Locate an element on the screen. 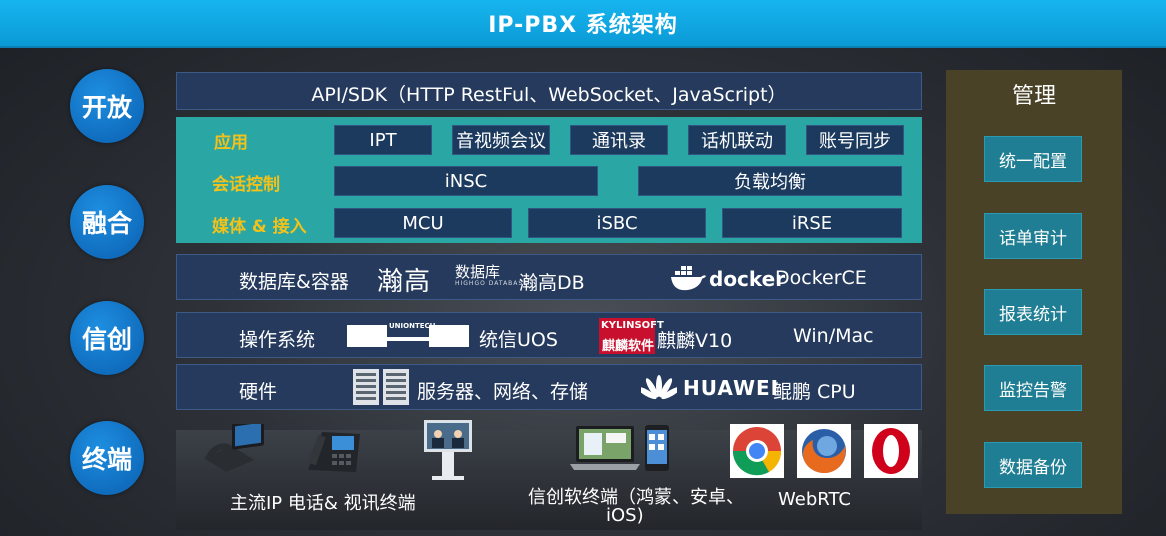  app-box-contacts-label: 通讯录 is located at coordinates (619, 141).